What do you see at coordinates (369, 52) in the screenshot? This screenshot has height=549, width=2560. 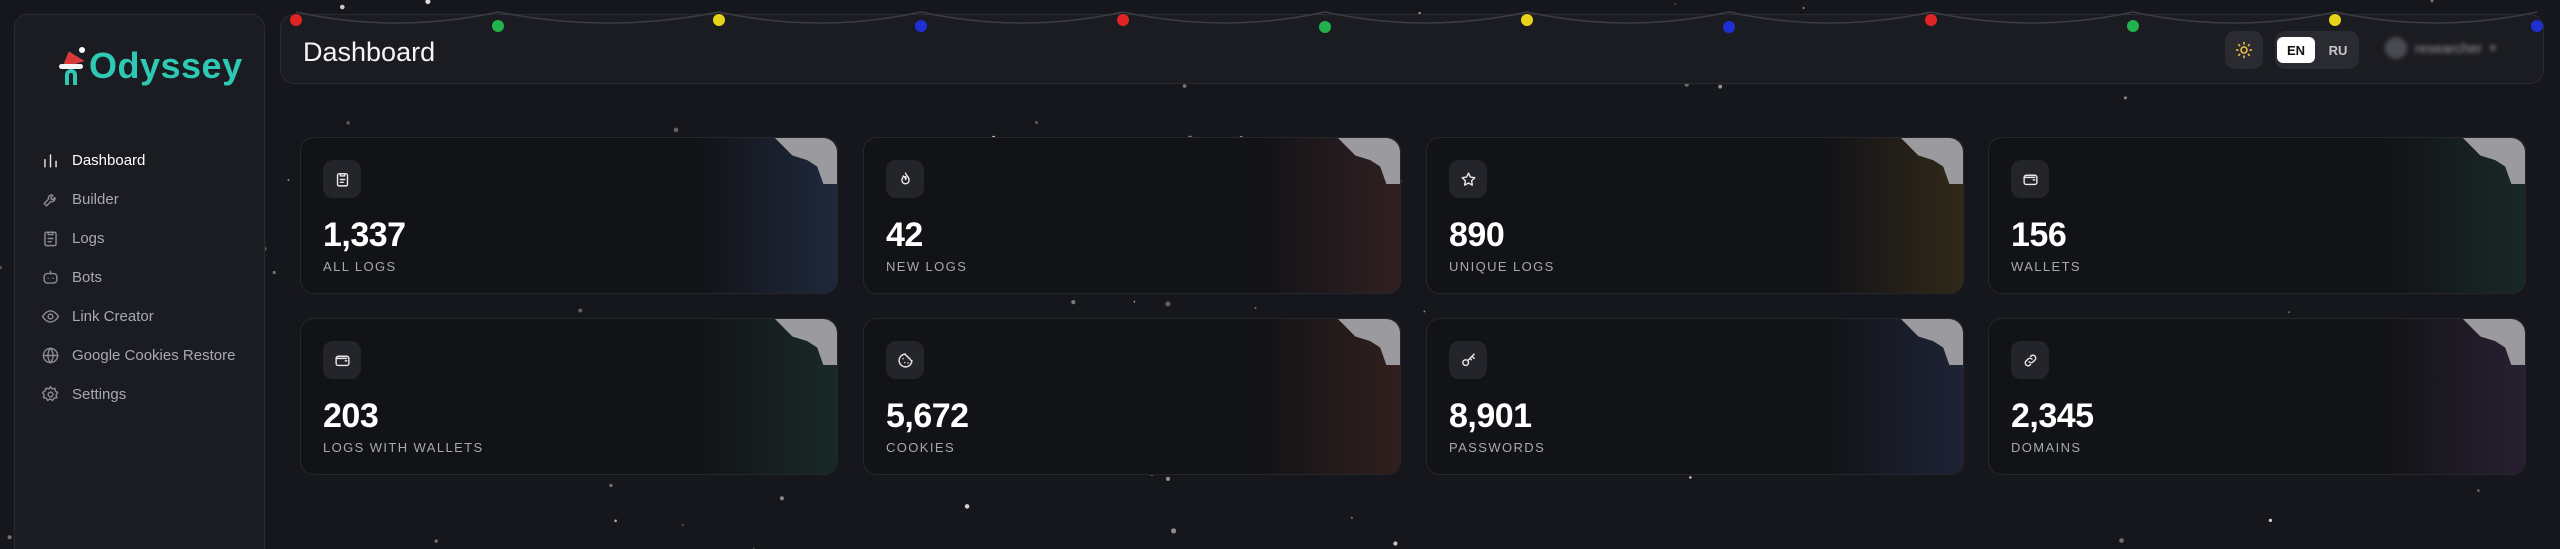 I see `page-title: Dashboard` at bounding box center [369, 52].